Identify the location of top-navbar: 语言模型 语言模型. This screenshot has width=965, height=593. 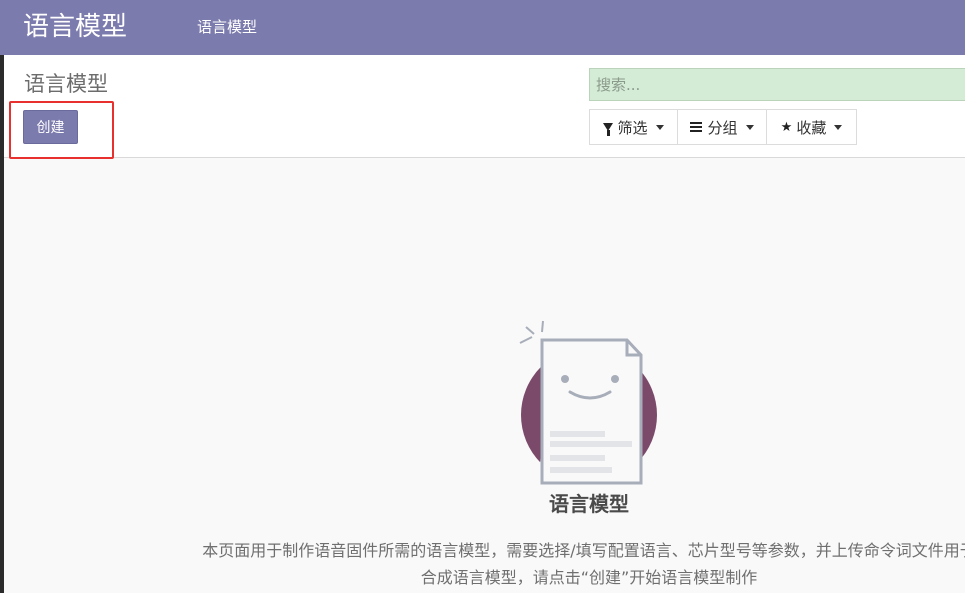
(482, 27).